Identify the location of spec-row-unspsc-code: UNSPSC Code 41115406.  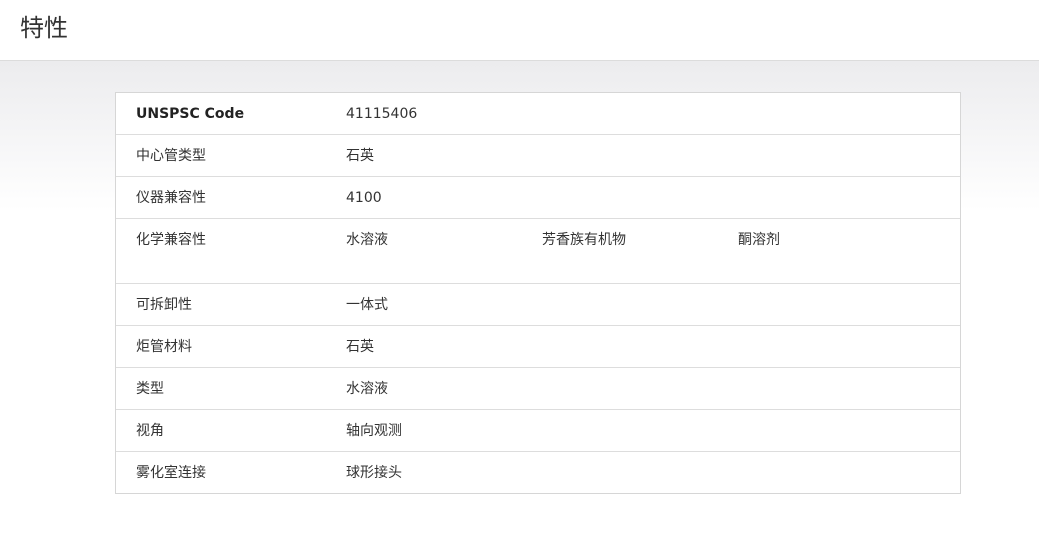
(538, 113).